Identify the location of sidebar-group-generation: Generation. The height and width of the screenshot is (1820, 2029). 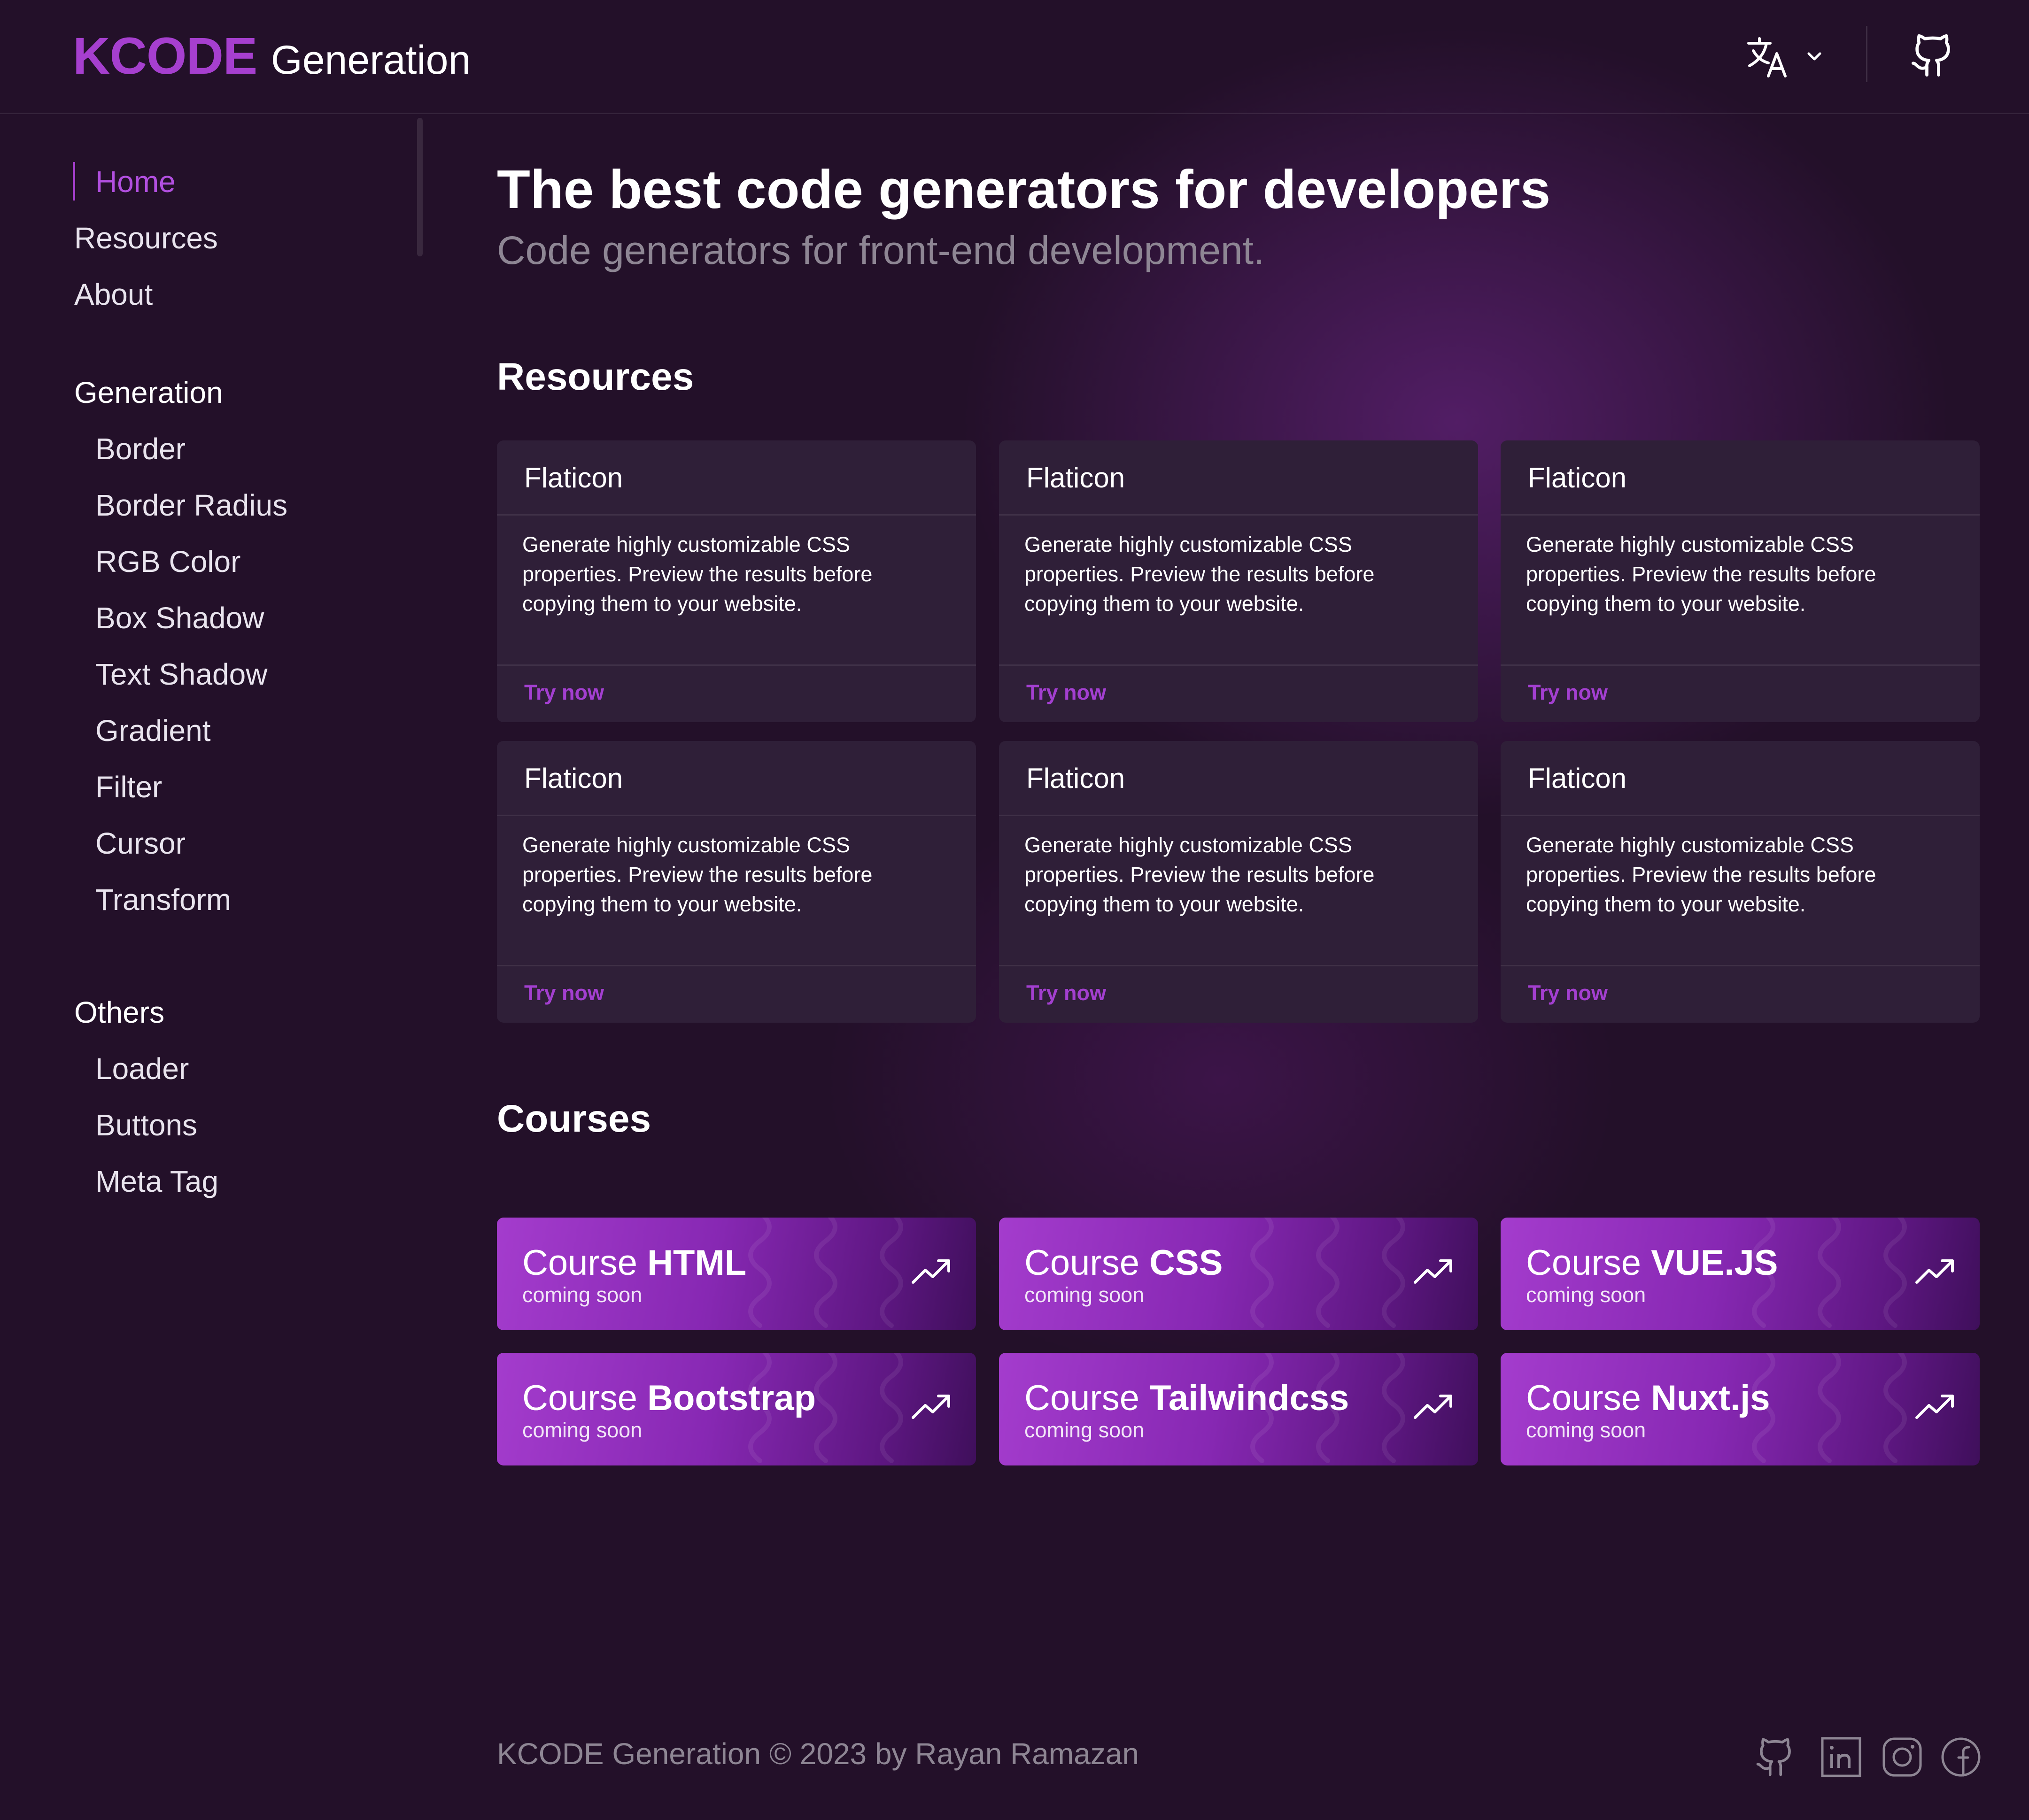
(149, 392).